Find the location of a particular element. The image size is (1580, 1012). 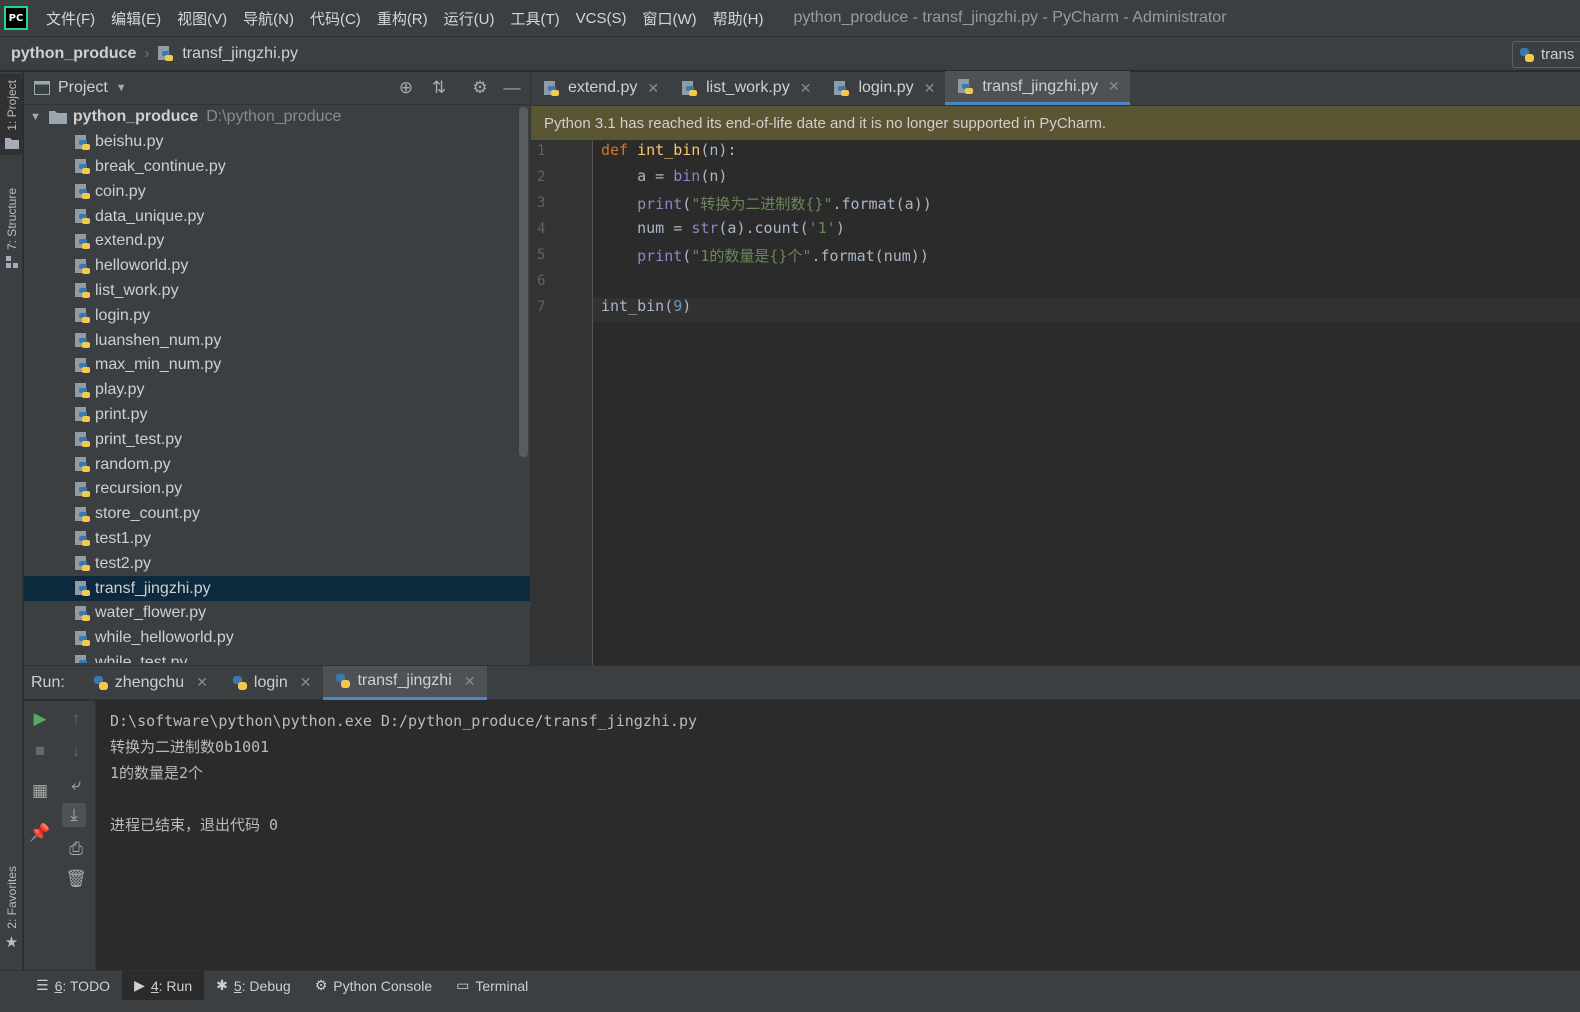

tool-window-button: ⚙ Python Console is located at coordinates (373, 986).